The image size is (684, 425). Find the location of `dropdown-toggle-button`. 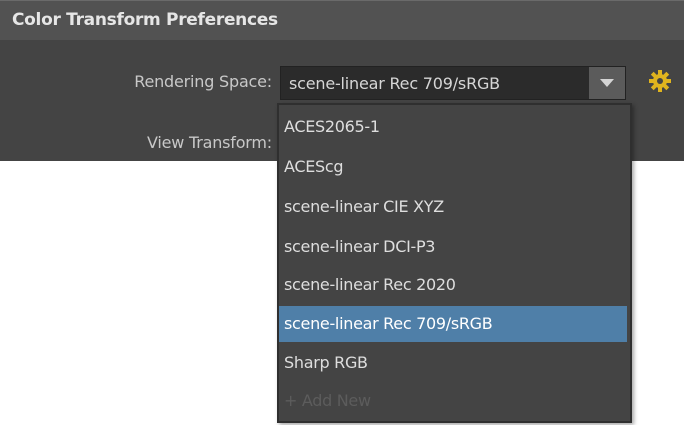

dropdown-toggle-button is located at coordinates (607, 83).